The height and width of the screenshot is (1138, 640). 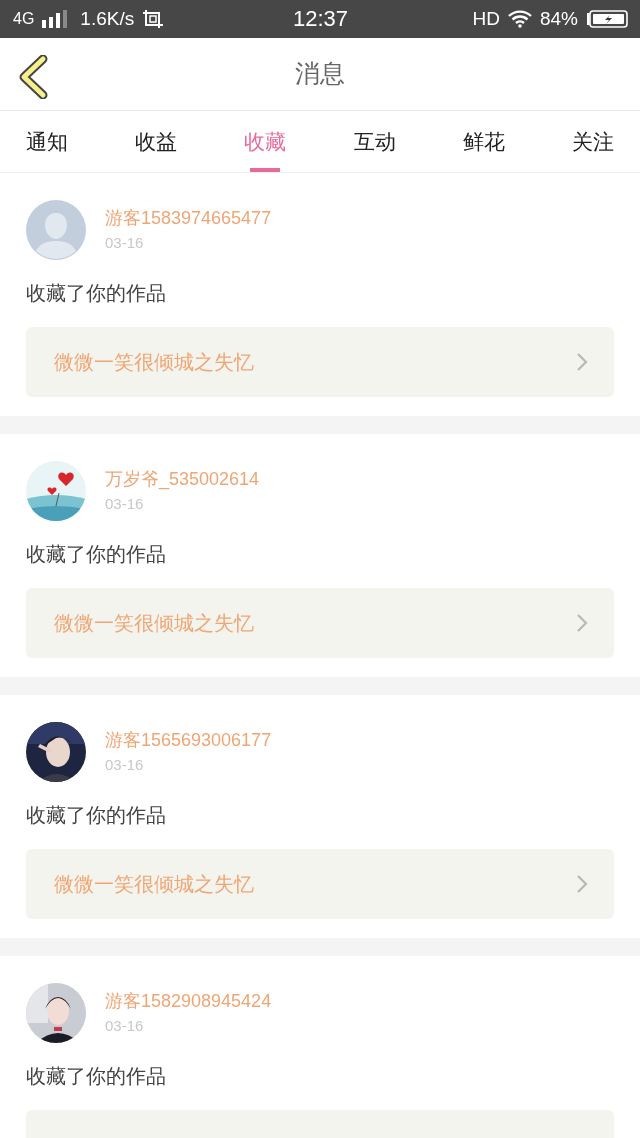 I want to click on user-name: 游客1583974665477, so click(x=188, y=218).